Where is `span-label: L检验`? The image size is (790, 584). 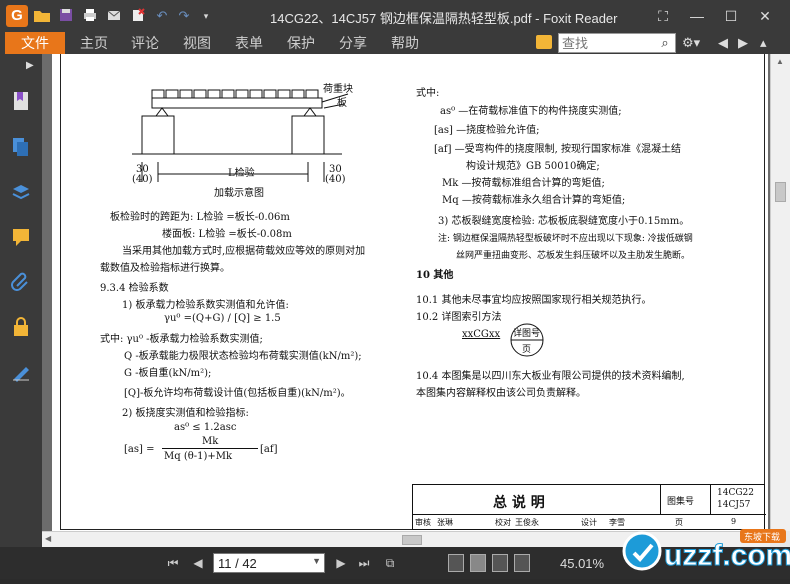 span-label: L检验 is located at coordinates (241, 173).